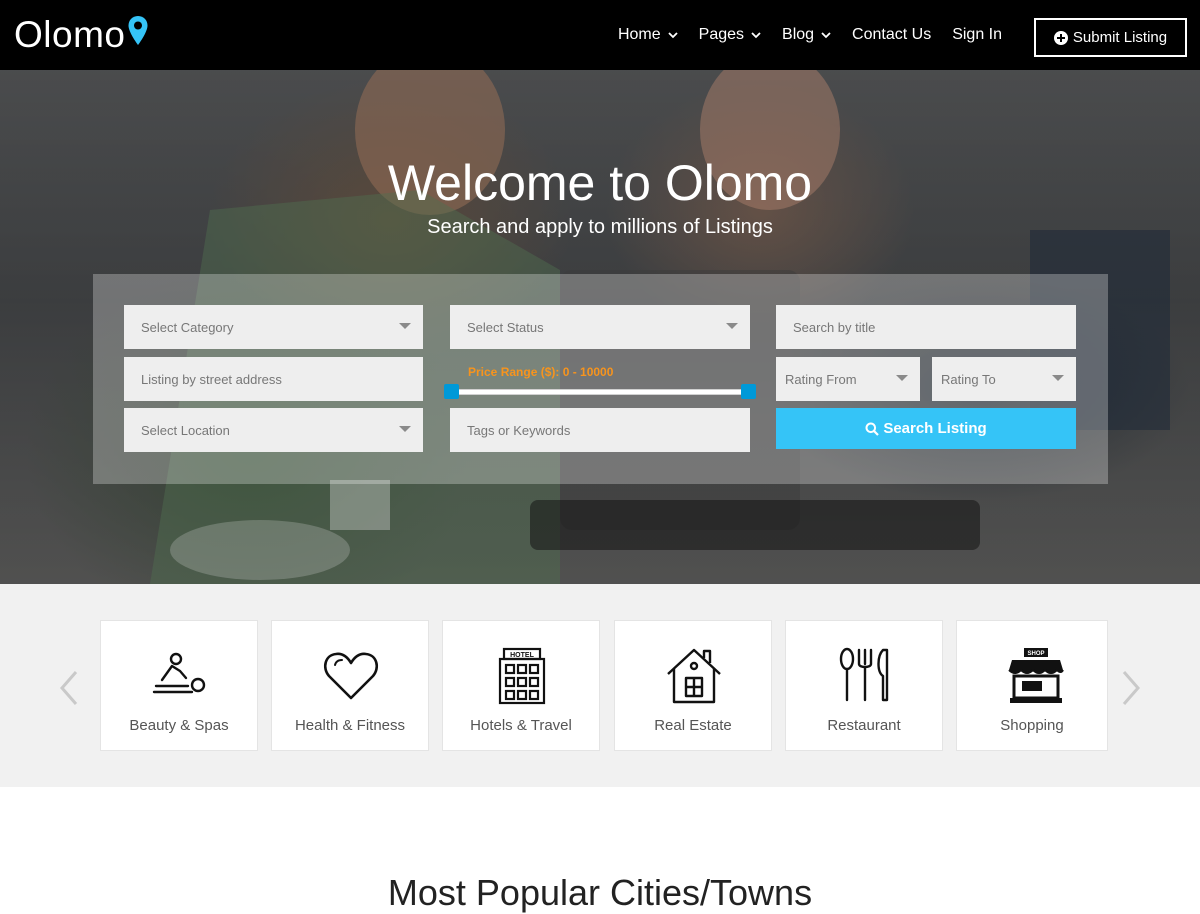 The width and height of the screenshot is (1200, 914). Describe the element at coordinates (600, 183) in the screenshot. I see `hero-title: Welcome to Olomo` at that location.